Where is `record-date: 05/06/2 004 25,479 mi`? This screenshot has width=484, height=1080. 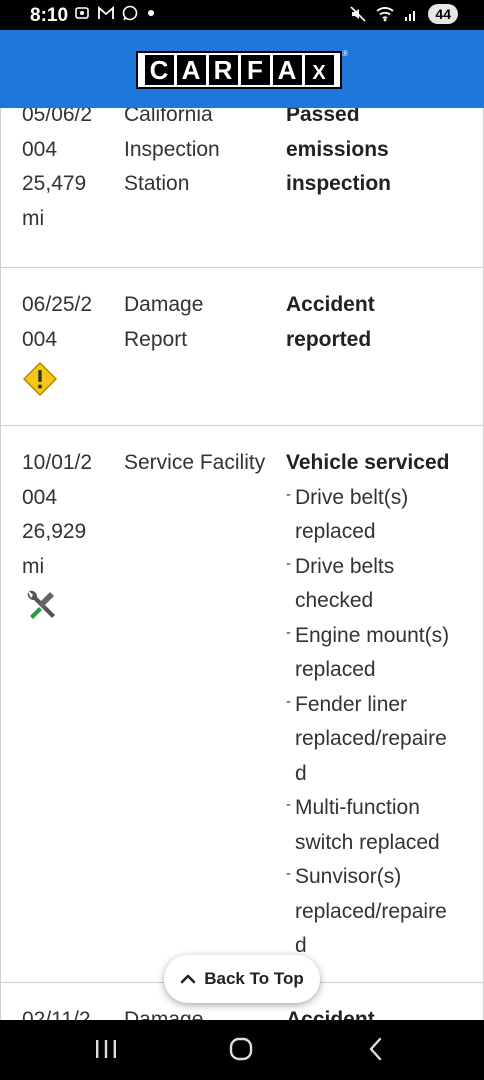
record-date: 05/06/2 004 25,479 mi is located at coordinates (67, 172).